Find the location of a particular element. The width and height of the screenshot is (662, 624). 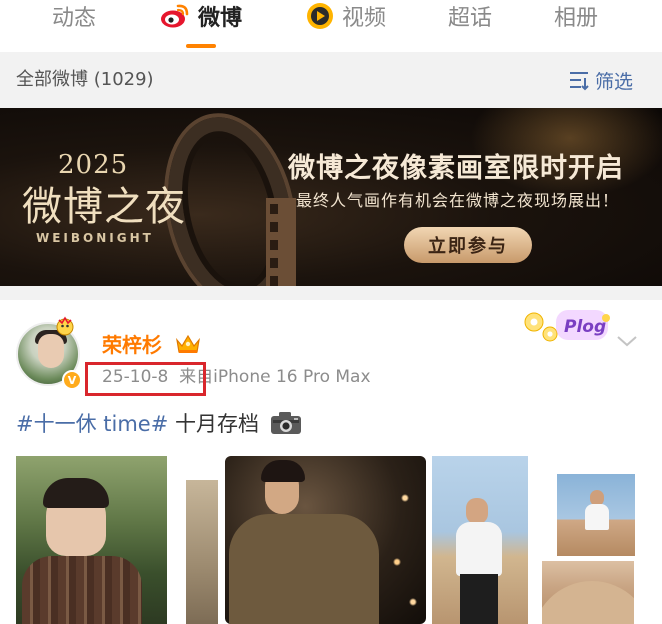

filter-button: 筛选 is located at coordinates (600, 80).